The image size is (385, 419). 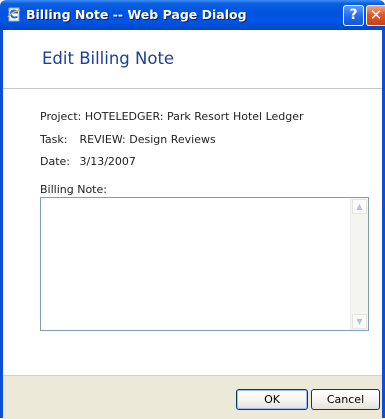 I want to click on cancel-button: Cancel, so click(x=345, y=399).